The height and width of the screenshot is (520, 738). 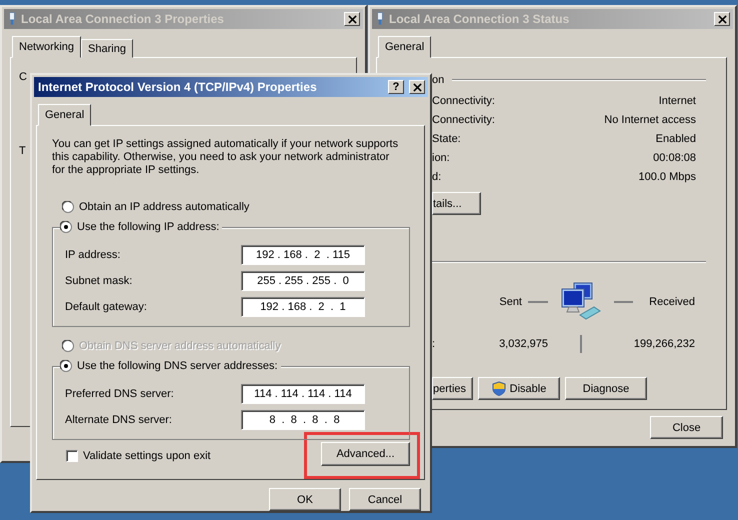 What do you see at coordinates (22, 151) in the screenshot?
I see `label-fragment: T` at bounding box center [22, 151].